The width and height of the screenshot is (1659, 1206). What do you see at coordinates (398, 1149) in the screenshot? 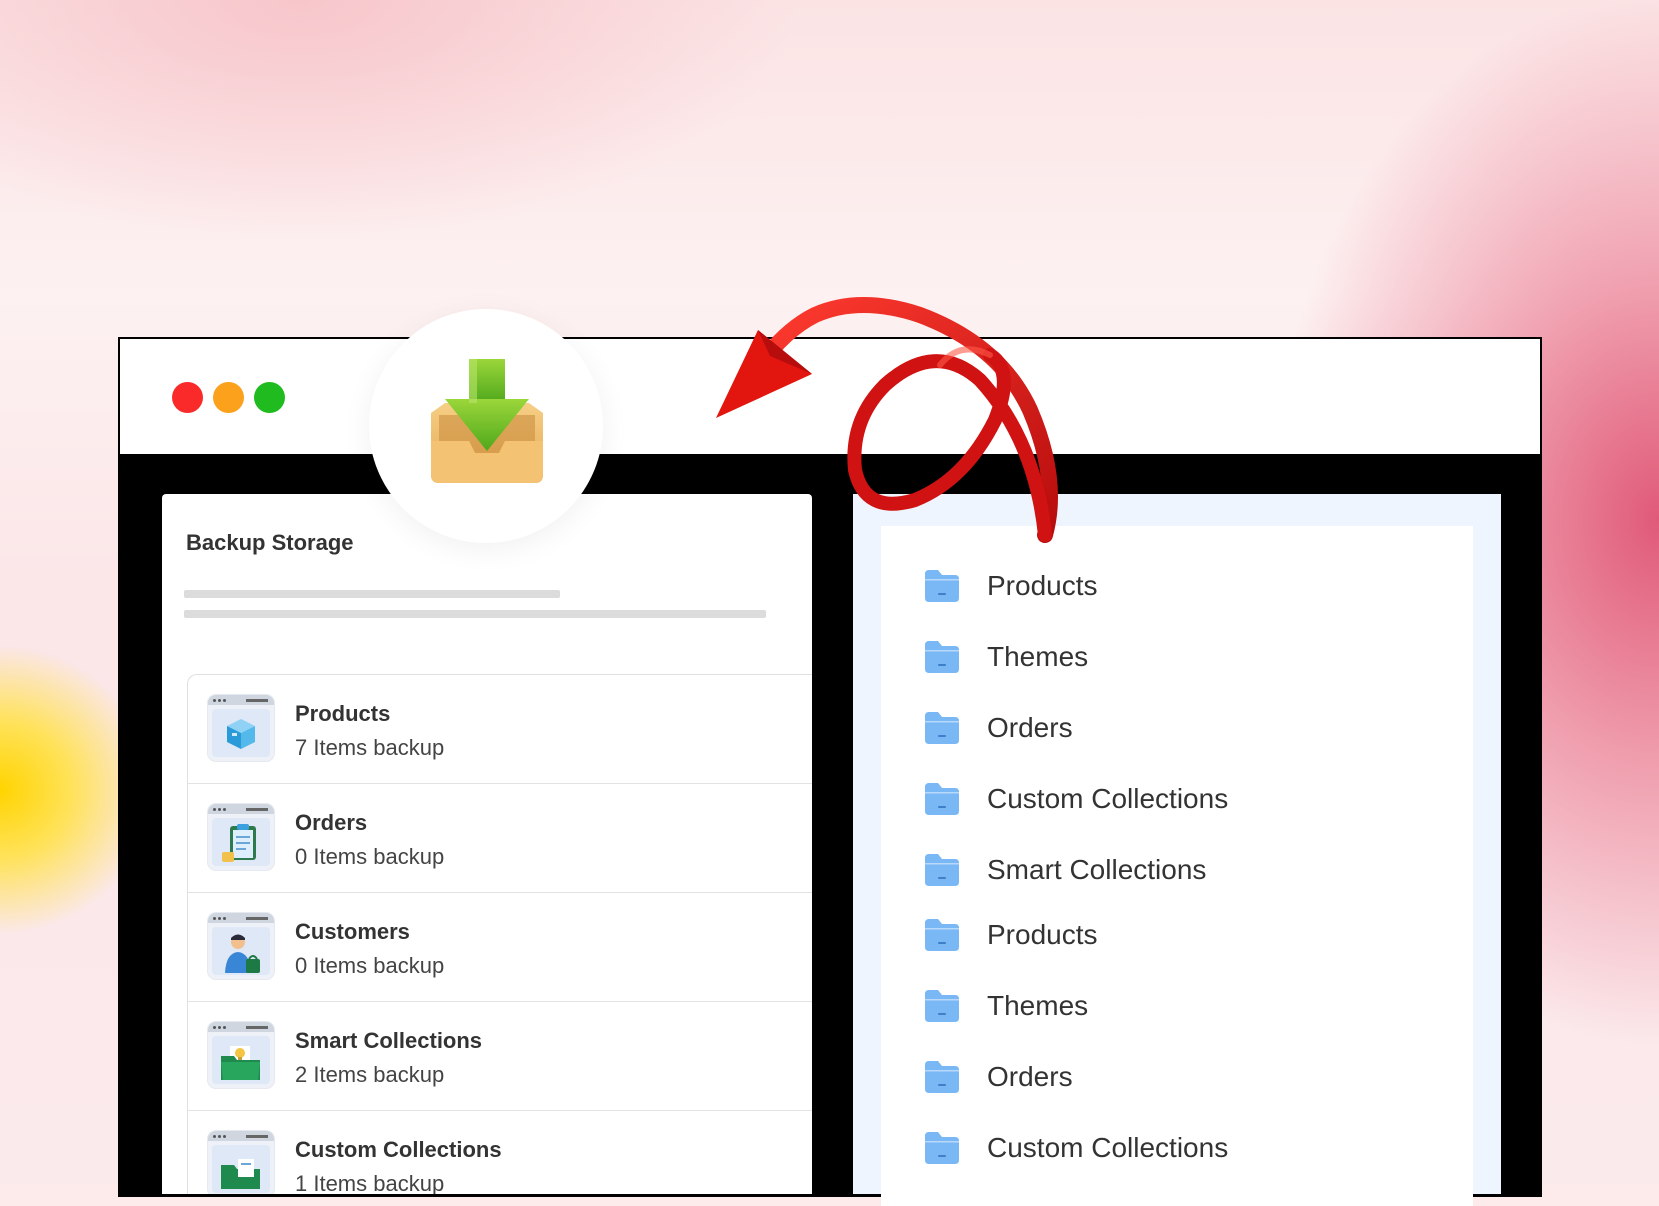
I see `row-title: Custom Collections` at bounding box center [398, 1149].